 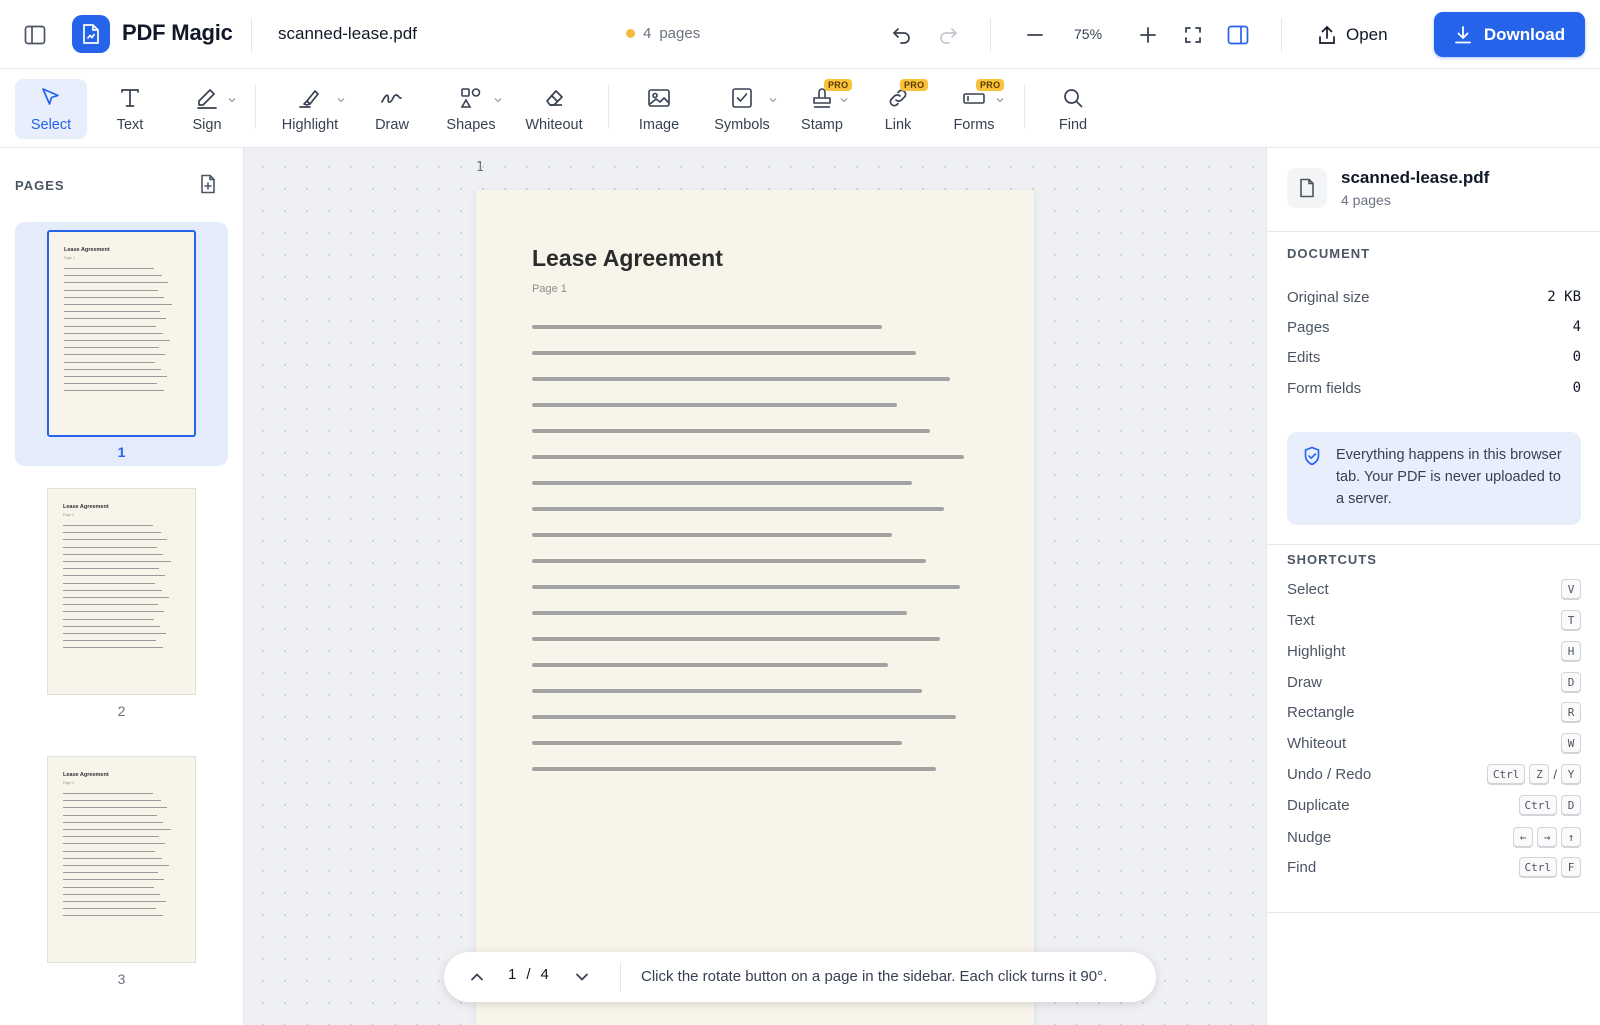 What do you see at coordinates (1309, 837) in the screenshot?
I see `shortcut-label: Nudge` at bounding box center [1309, 837].